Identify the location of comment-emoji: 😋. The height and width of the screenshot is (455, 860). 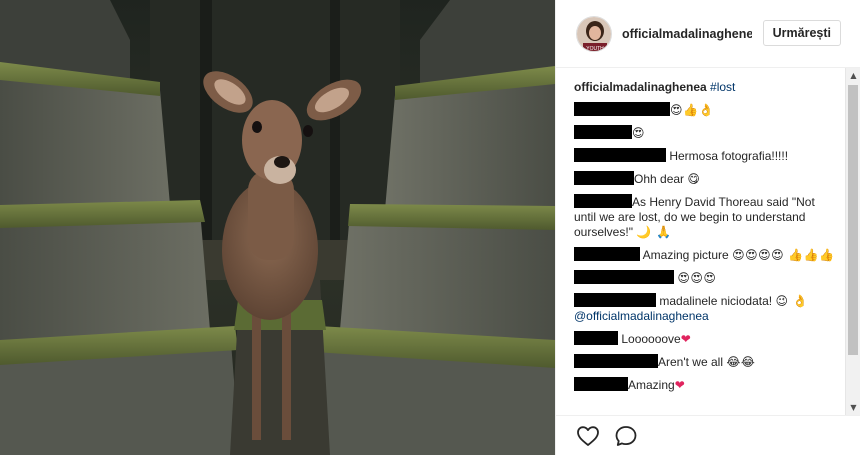
(694, 179).